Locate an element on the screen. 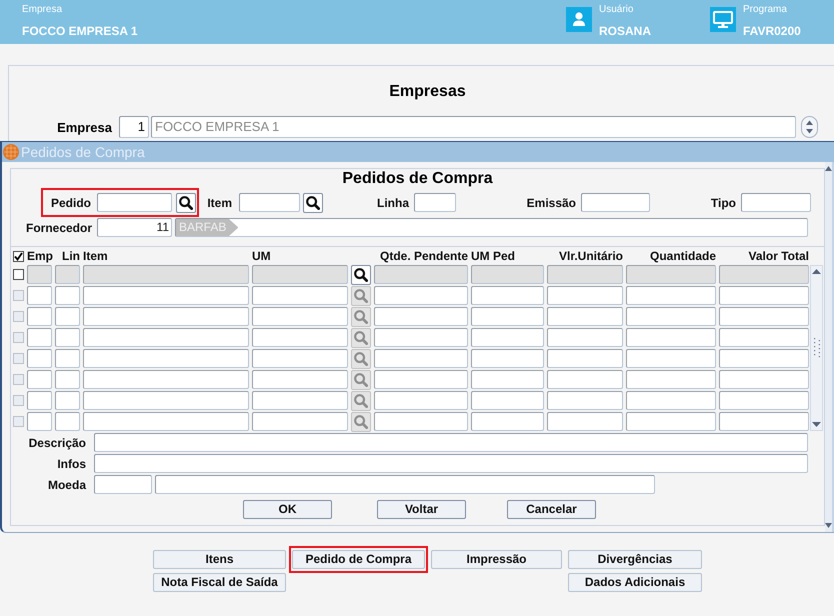 The height and width of the screenshot is (616, 834). table-scrollbar is located at coordinates (816, 348).